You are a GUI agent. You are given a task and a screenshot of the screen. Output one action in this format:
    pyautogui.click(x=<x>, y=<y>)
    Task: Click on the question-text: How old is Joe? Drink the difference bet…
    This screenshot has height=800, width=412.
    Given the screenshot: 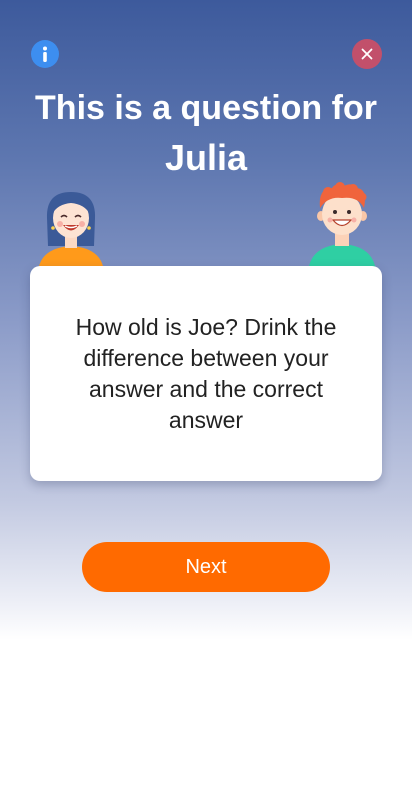 What is the action you would take?
    pyautogui.click(x=206, y=373)
    